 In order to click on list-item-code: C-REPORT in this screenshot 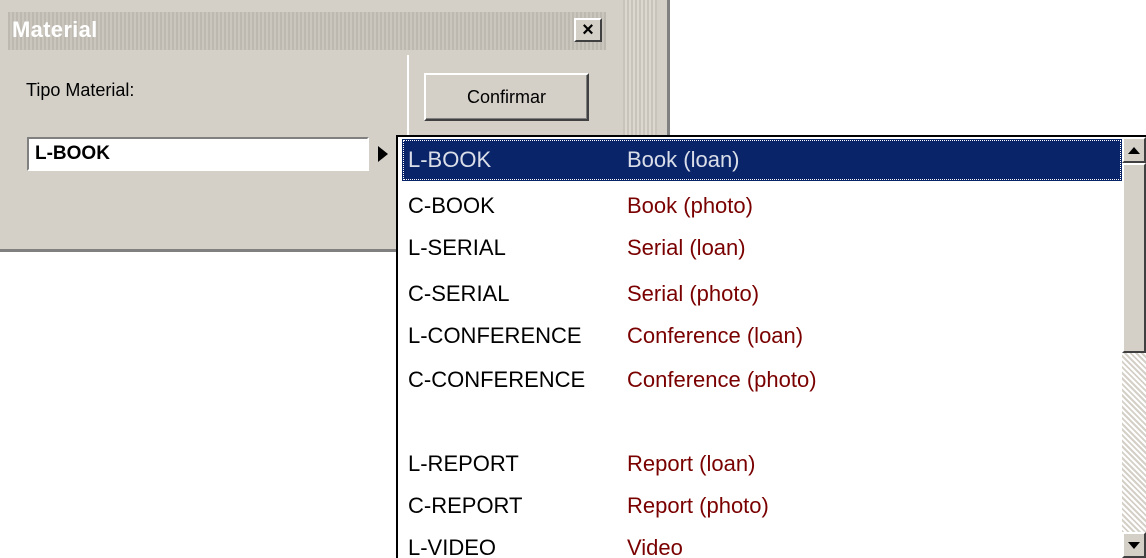, I will do `click(465, 505)`.